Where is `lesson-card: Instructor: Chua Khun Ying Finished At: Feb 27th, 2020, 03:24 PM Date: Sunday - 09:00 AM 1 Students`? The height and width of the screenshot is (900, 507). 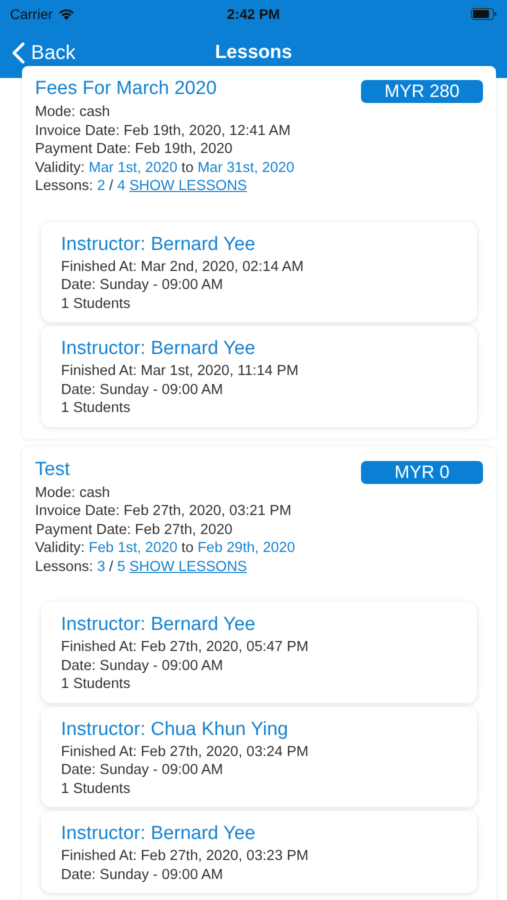
lesson-card: Instructor: Chua Khun Ying Finished At: Feb 27th, 2020, 03:24 PM Date: Sunday - 09:00 AM 1 Students is located at coordinates (259, 756).